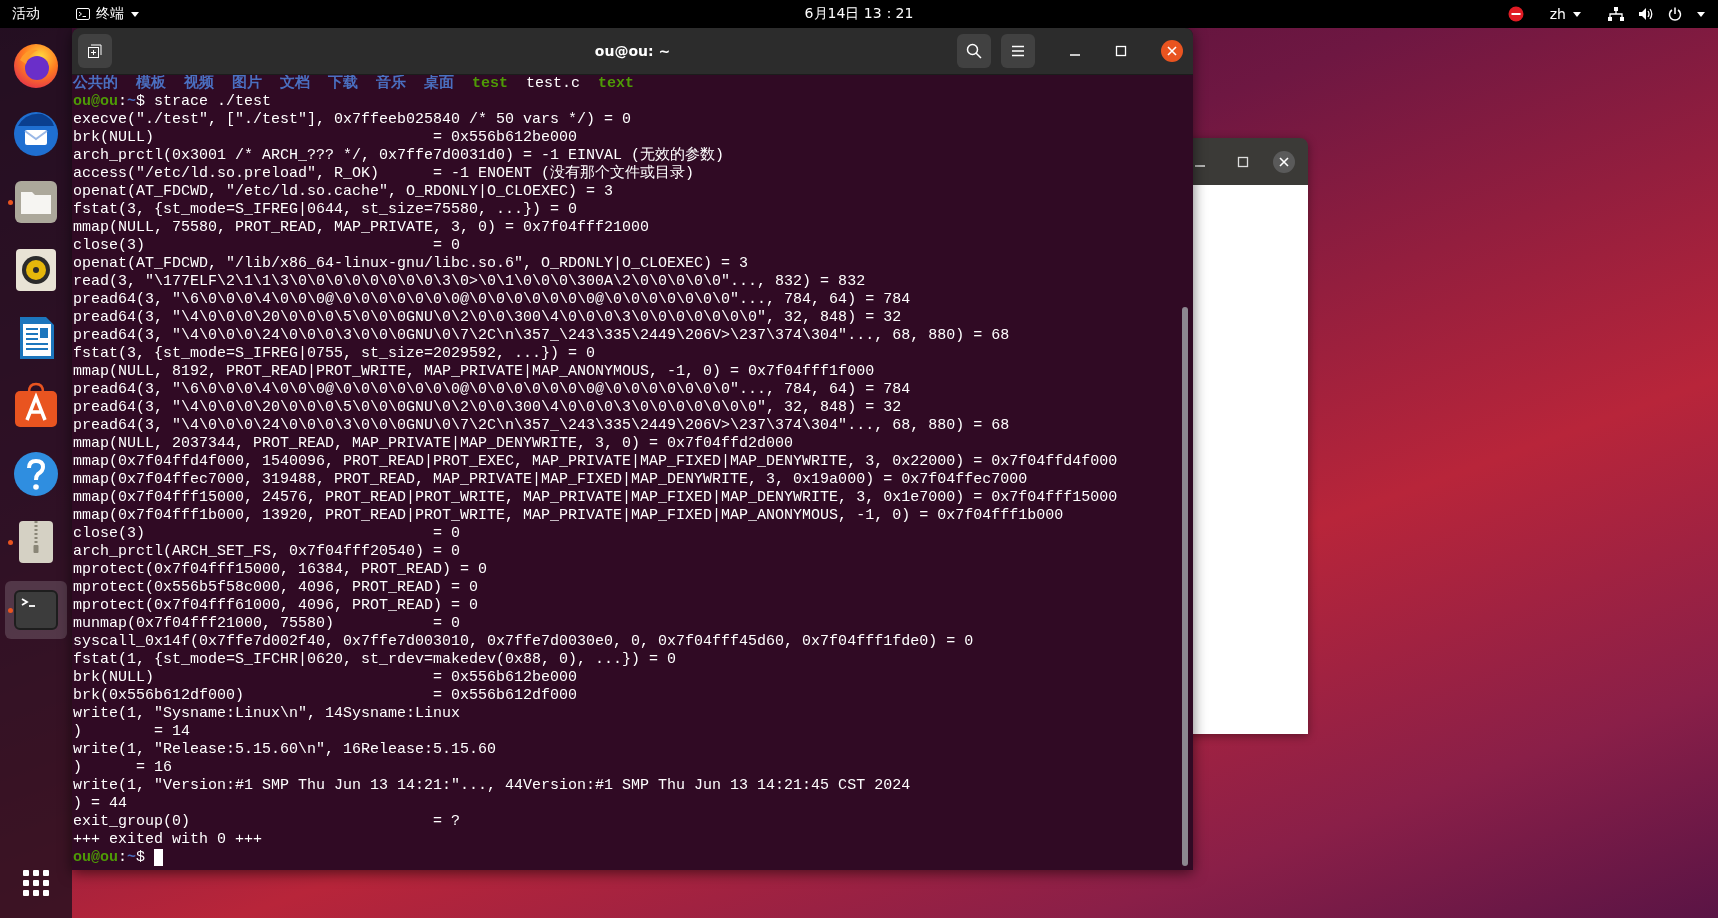 The width and height of the screenshot is (1718, 918). I want to click on terminal-line: write(1, "Sysname:Linux\n", 14Sysname:Linux, so click(267, 714).